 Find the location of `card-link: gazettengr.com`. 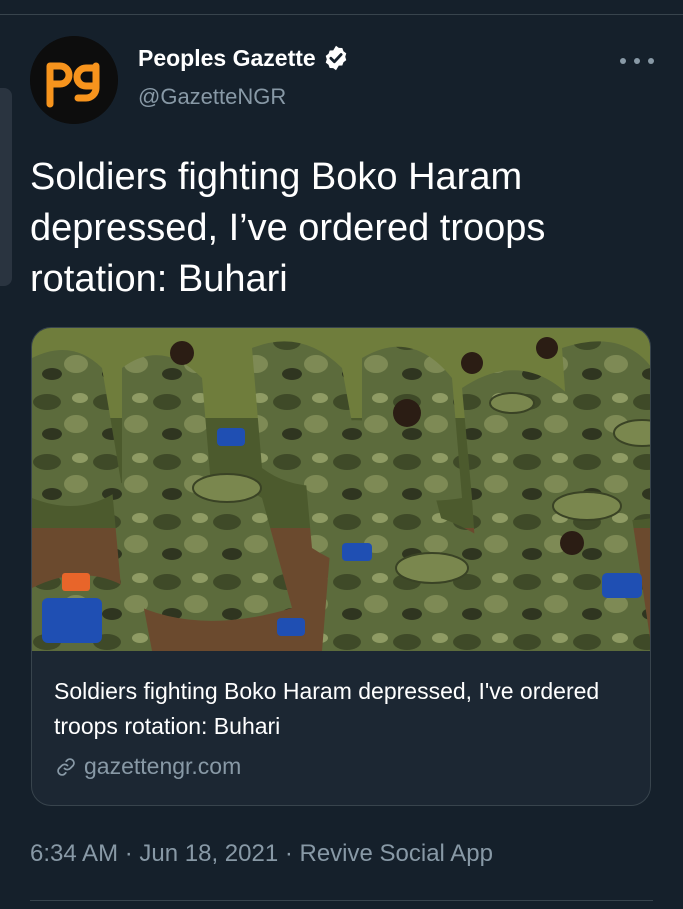

card-link: gazettengr.com is located at coordinates (147, 766).